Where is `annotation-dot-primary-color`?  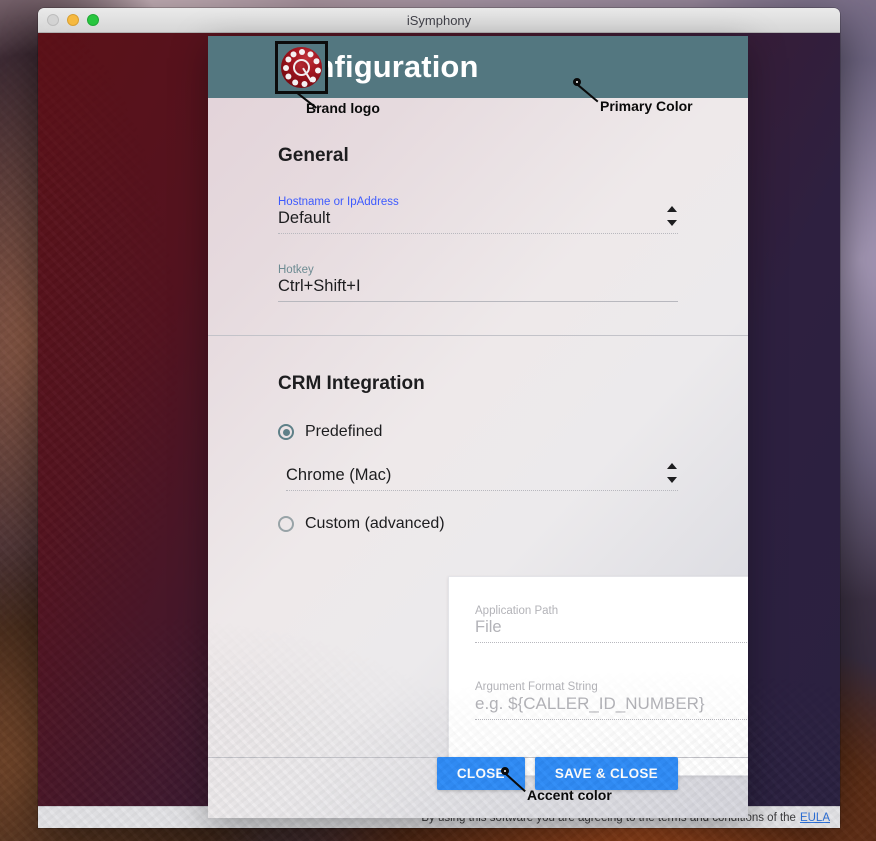
annotation-dot-primary-color is located at coordinates (577, 82).